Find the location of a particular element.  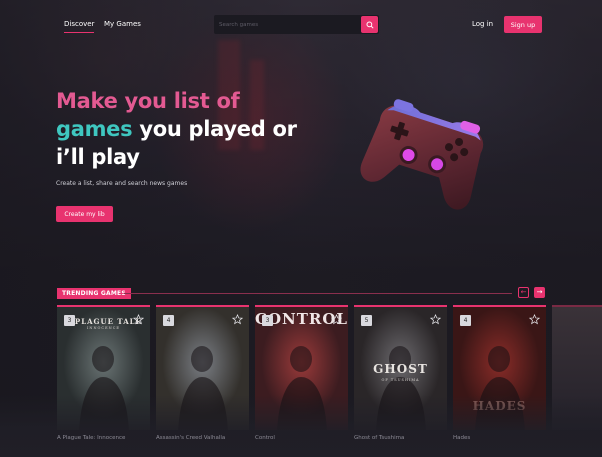

game-card: GHOST OF TSUSHIMA 5 is located at coordinates (400, 367).